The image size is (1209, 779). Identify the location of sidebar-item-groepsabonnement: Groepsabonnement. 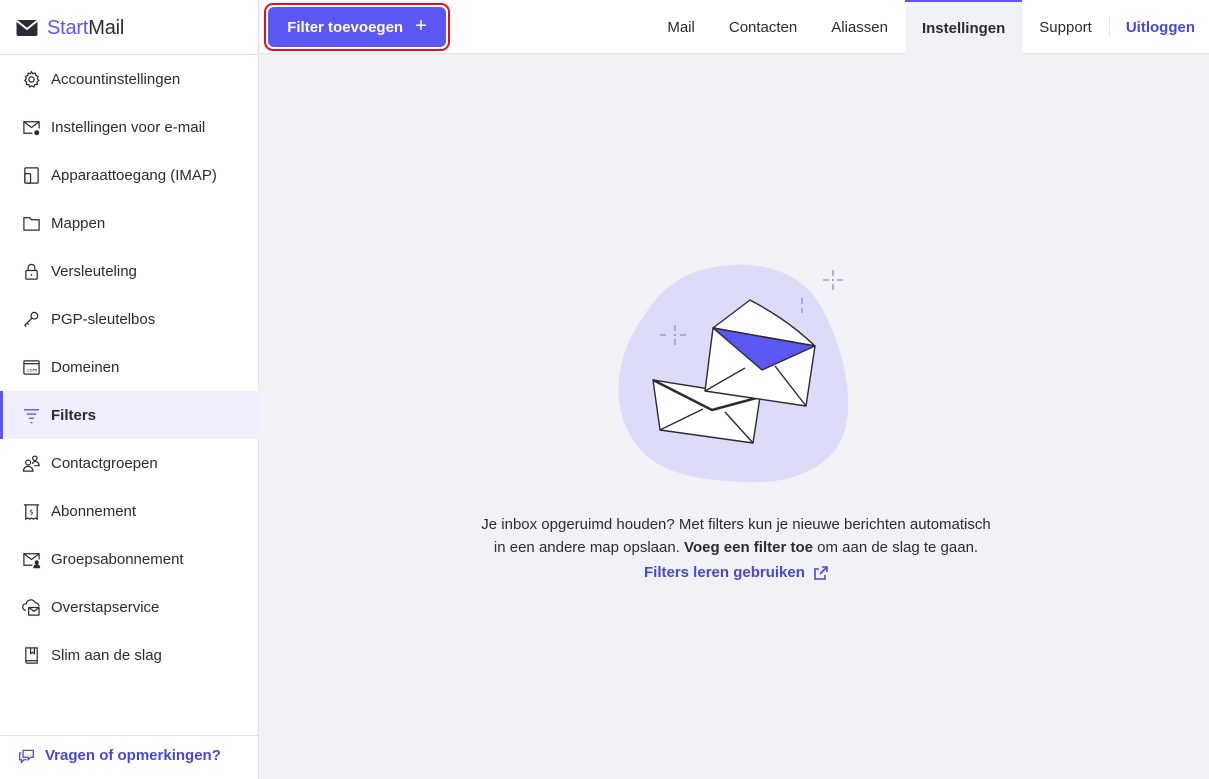
(129, 559).